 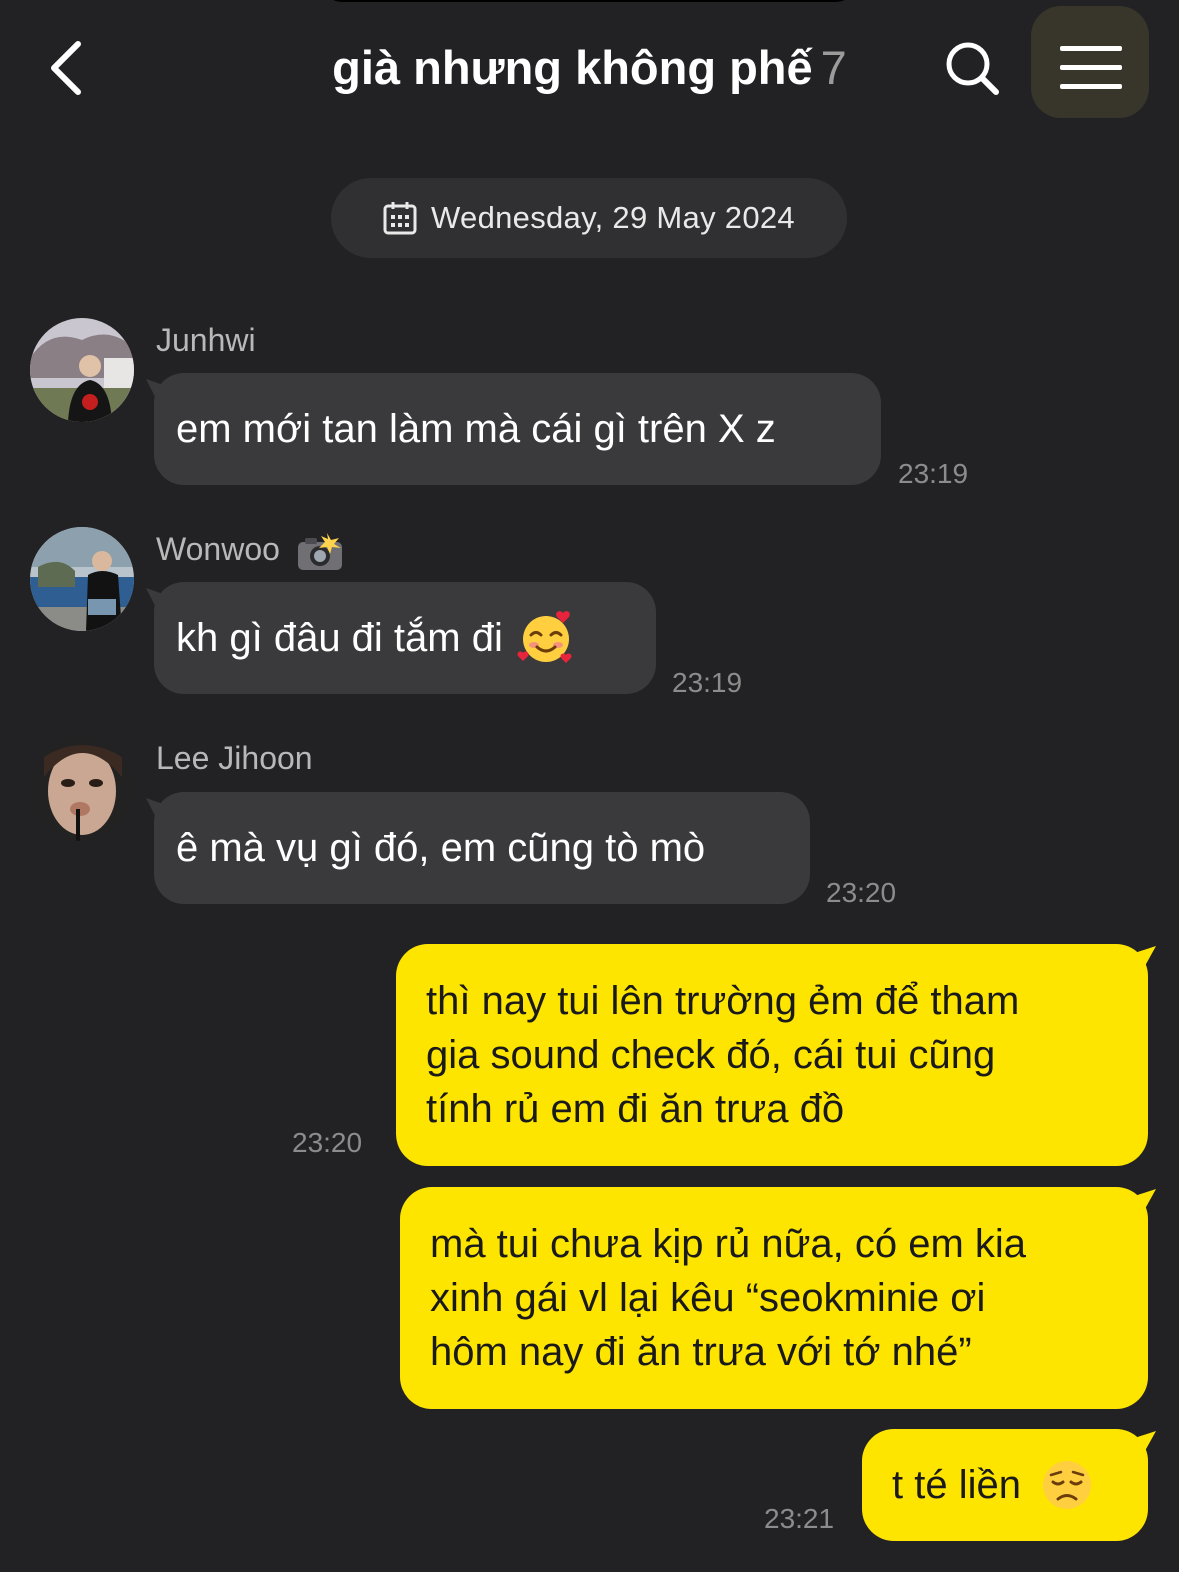 I want to click on smiling-face-with-hearts-icon, so click(x=544, y=637).